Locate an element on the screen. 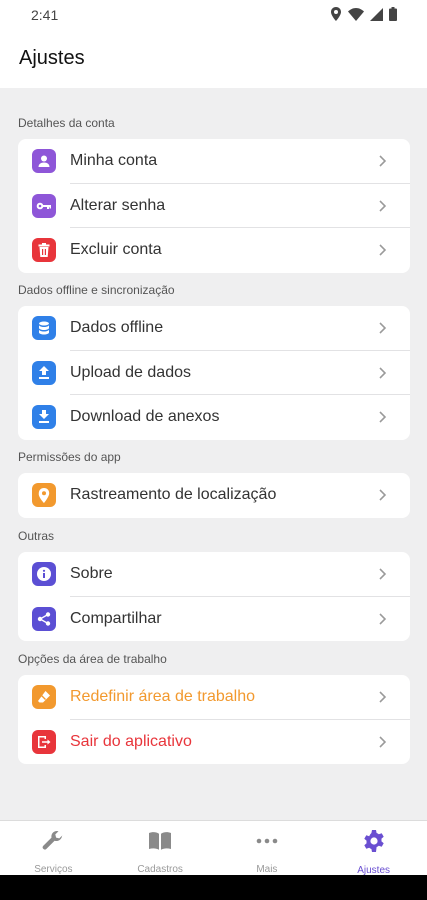 The width and height of the screenshot is (427, 900). location-status-icon is located at coordinates (336, 14).